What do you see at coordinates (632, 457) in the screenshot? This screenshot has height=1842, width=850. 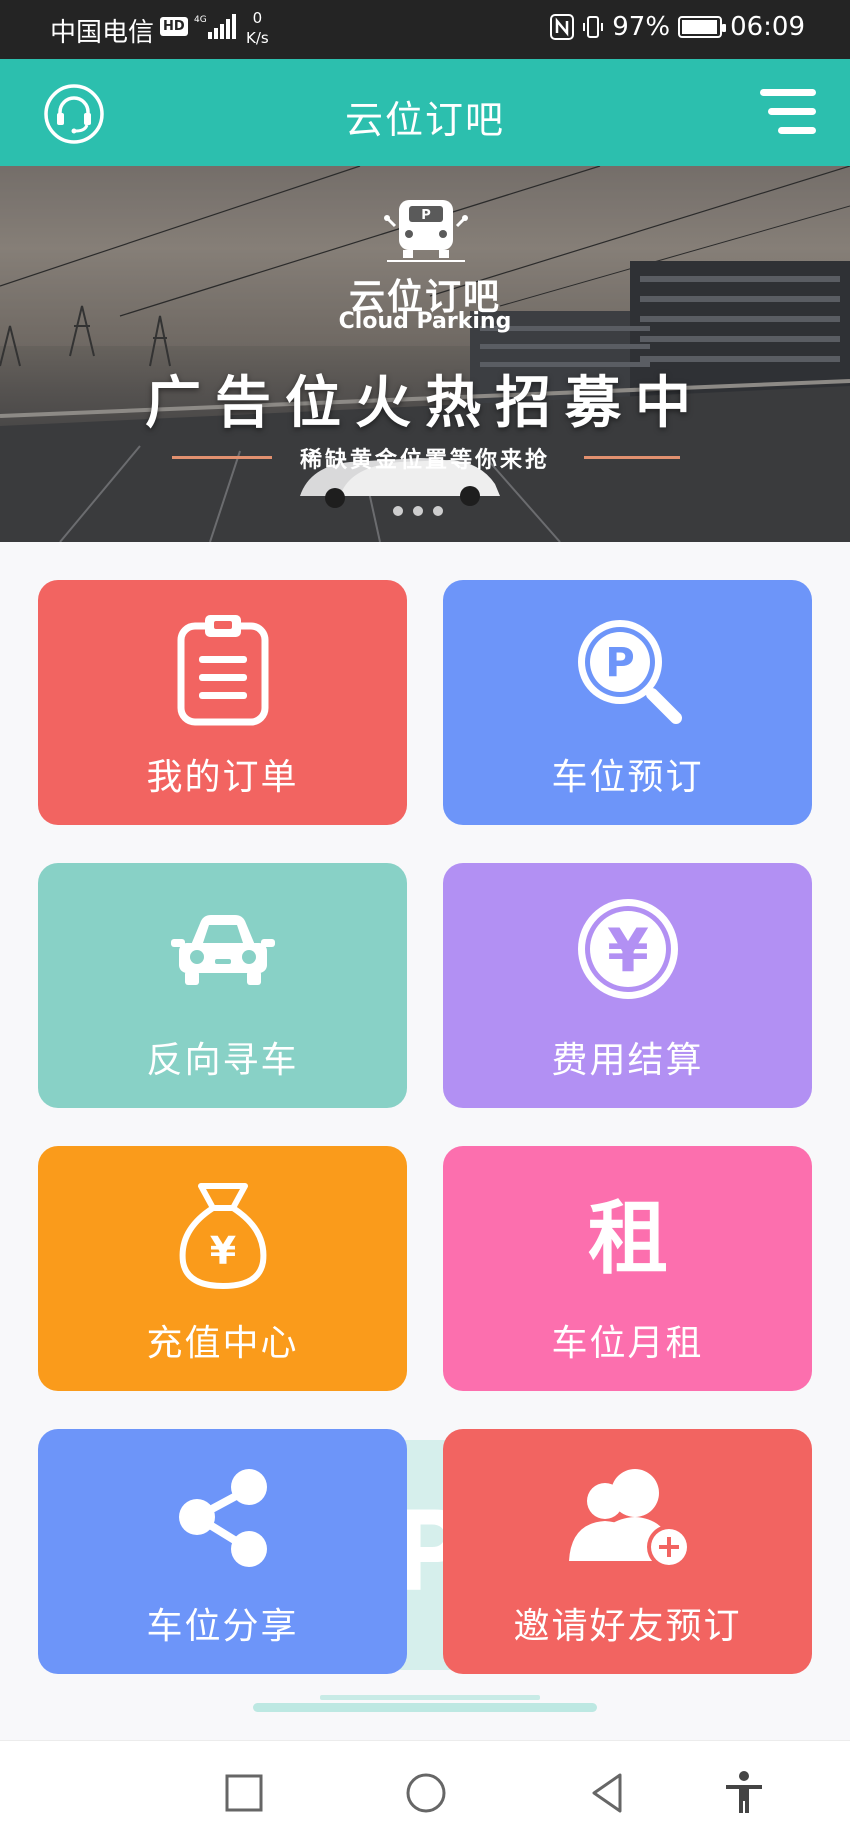 I see `banner-divider-right` at bounding box center [632, 457].